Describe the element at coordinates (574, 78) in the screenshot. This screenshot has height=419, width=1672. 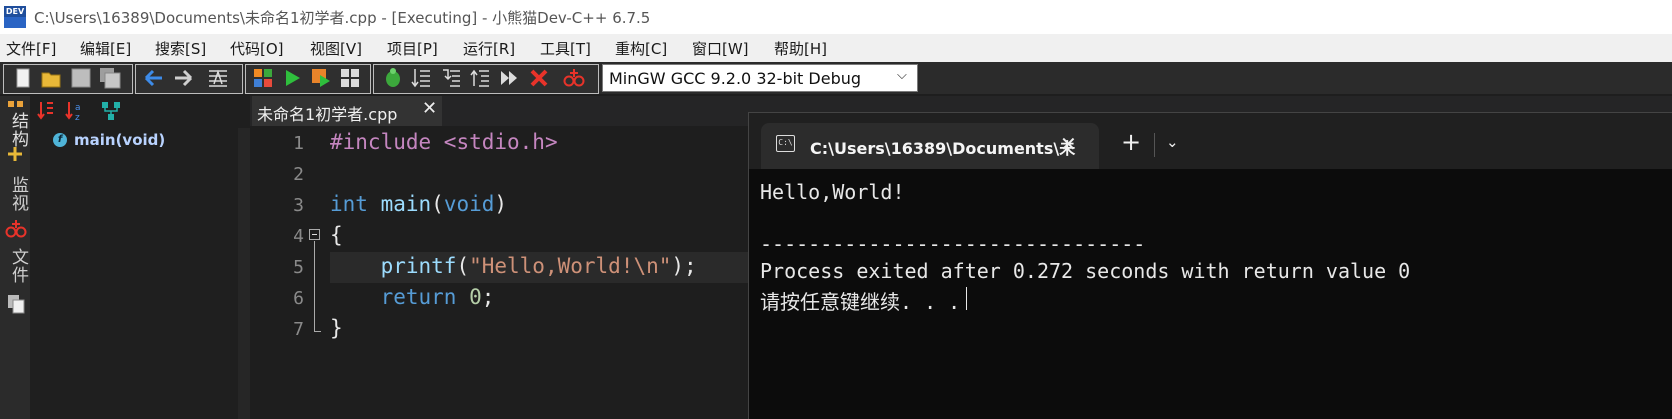
I see `add-watch-icon` at that location.